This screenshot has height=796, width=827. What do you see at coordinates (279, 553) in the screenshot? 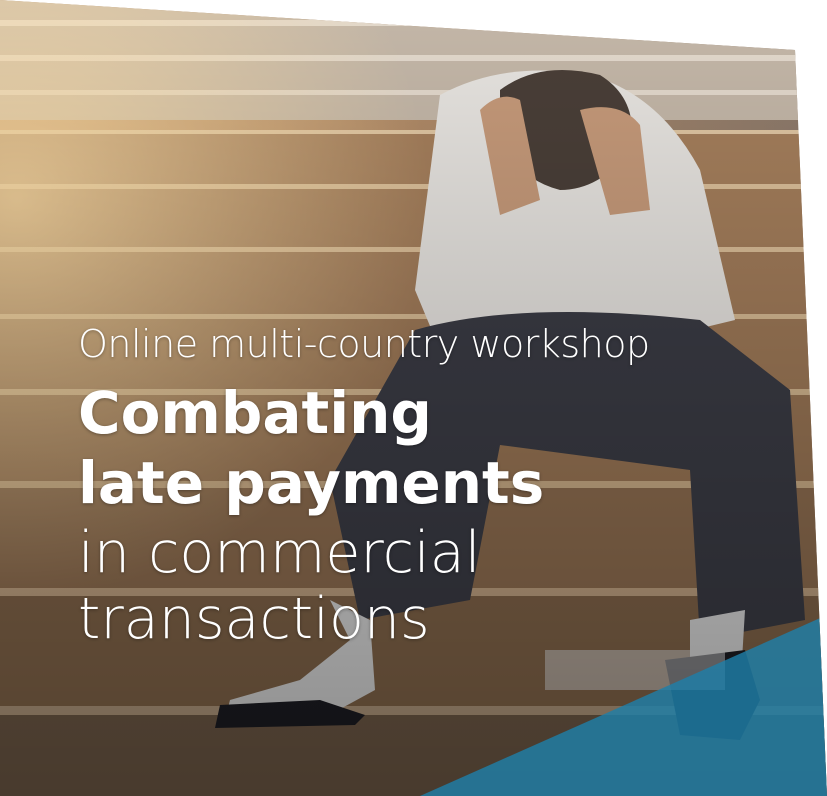
I see `tagline-line-1: in commercial` at bounding box center [279, 553].